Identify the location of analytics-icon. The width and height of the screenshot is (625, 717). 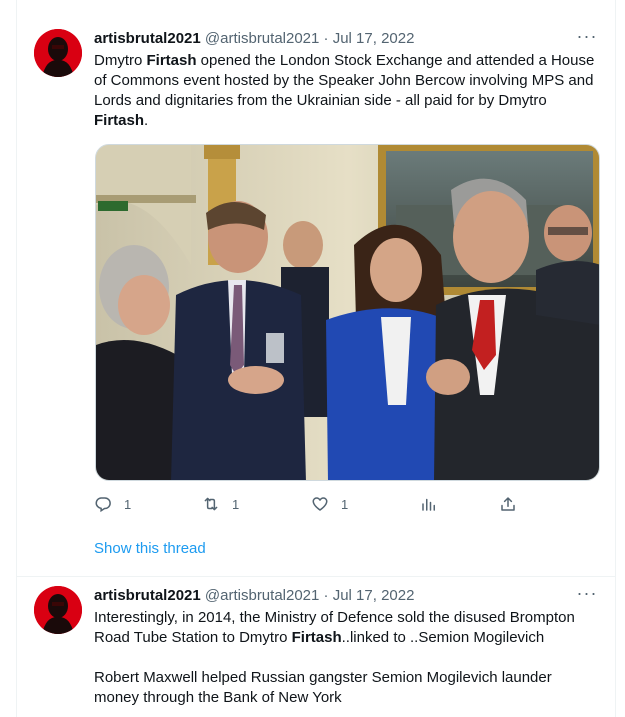
(428, 504).